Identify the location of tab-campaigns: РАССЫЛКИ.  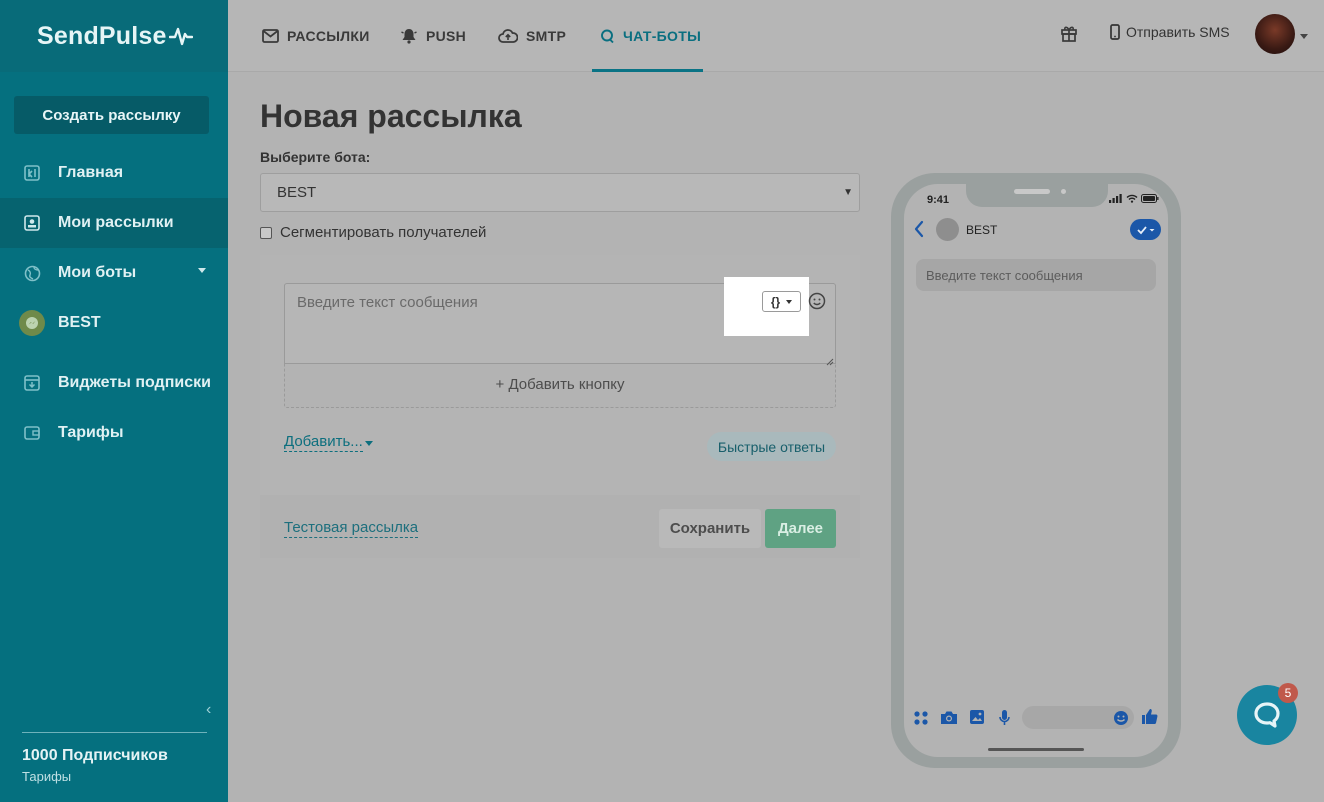
(316, 36).